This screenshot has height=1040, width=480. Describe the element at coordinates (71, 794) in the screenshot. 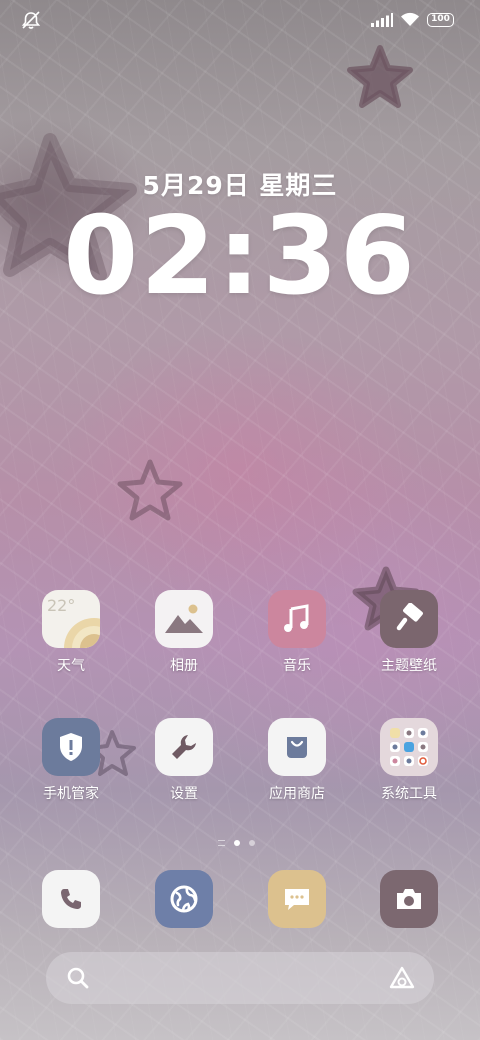

I see `app-label: 手机管家` at that location.